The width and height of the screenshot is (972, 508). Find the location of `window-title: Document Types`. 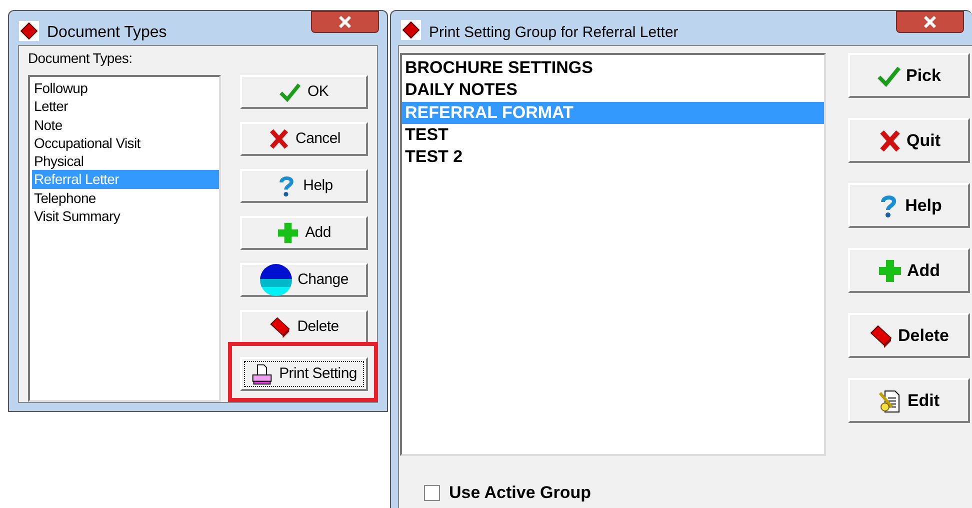

window-title: Document Types is located at coordinates (107, 33).